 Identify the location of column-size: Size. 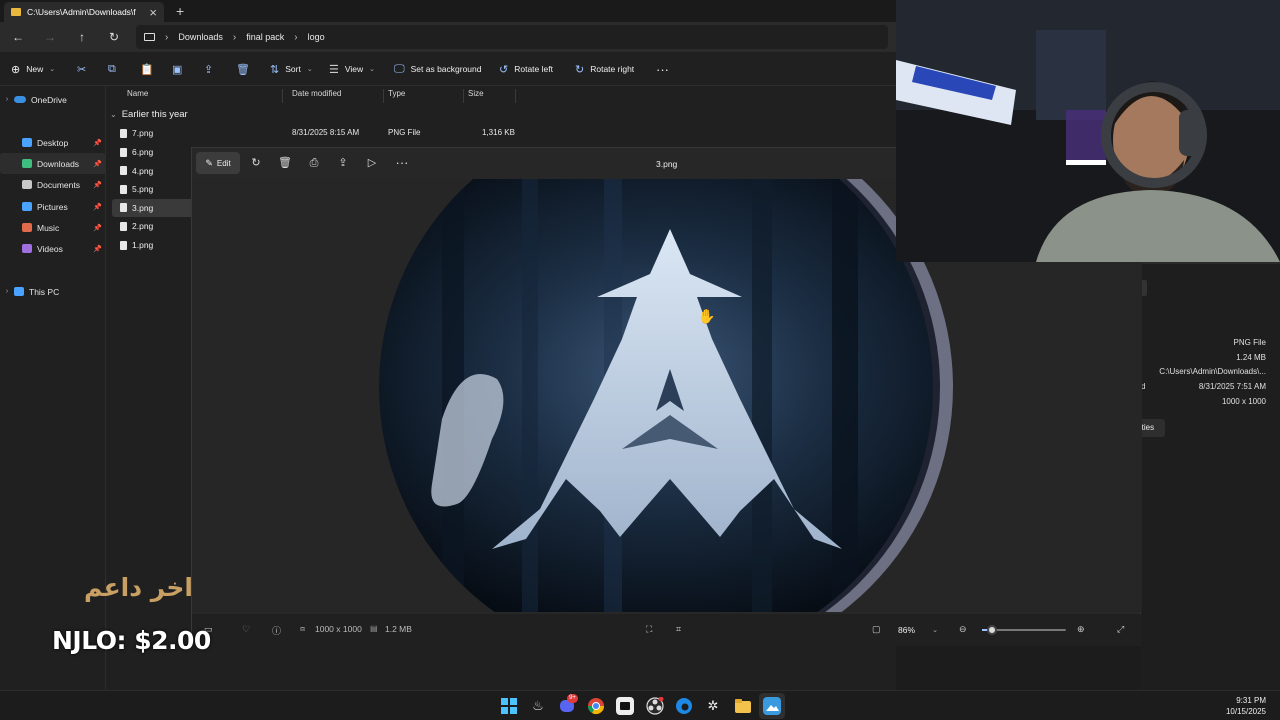
(490, 96).